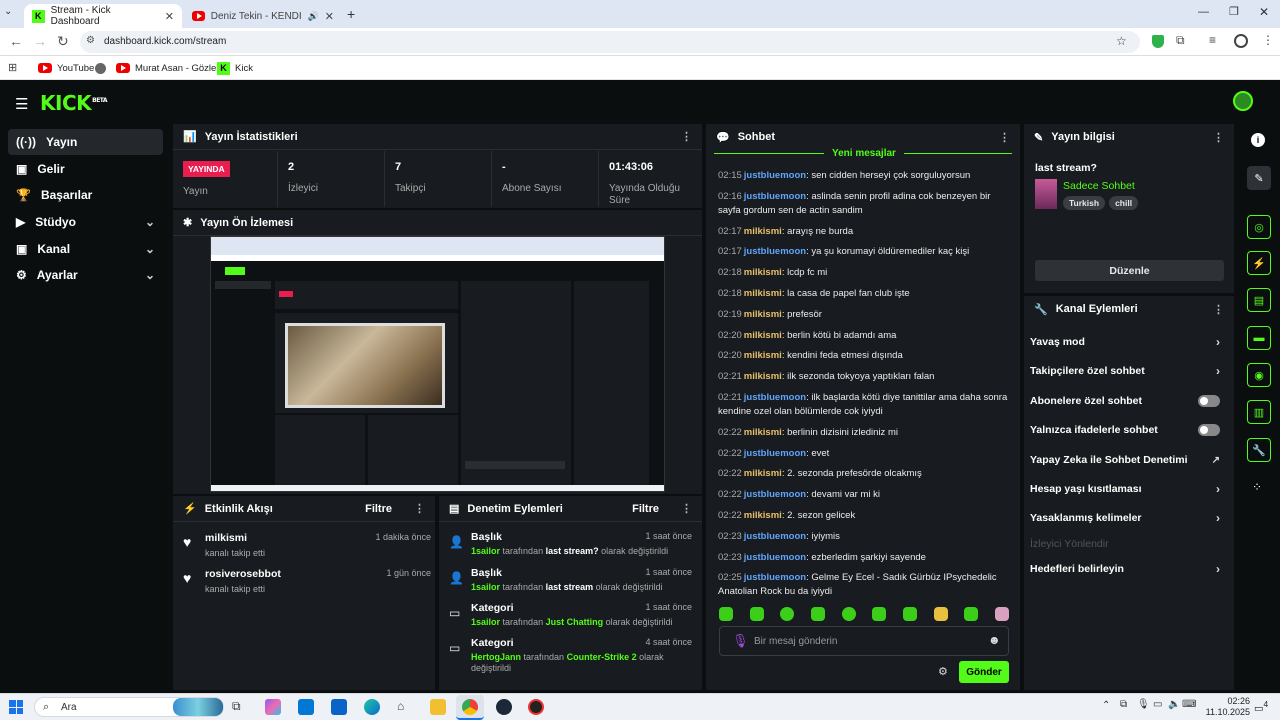  What do you see at coordinates (994, 640) in the screenshot?
I see `emoji-picker-icon: ☻` at bounding box center [994, 640].